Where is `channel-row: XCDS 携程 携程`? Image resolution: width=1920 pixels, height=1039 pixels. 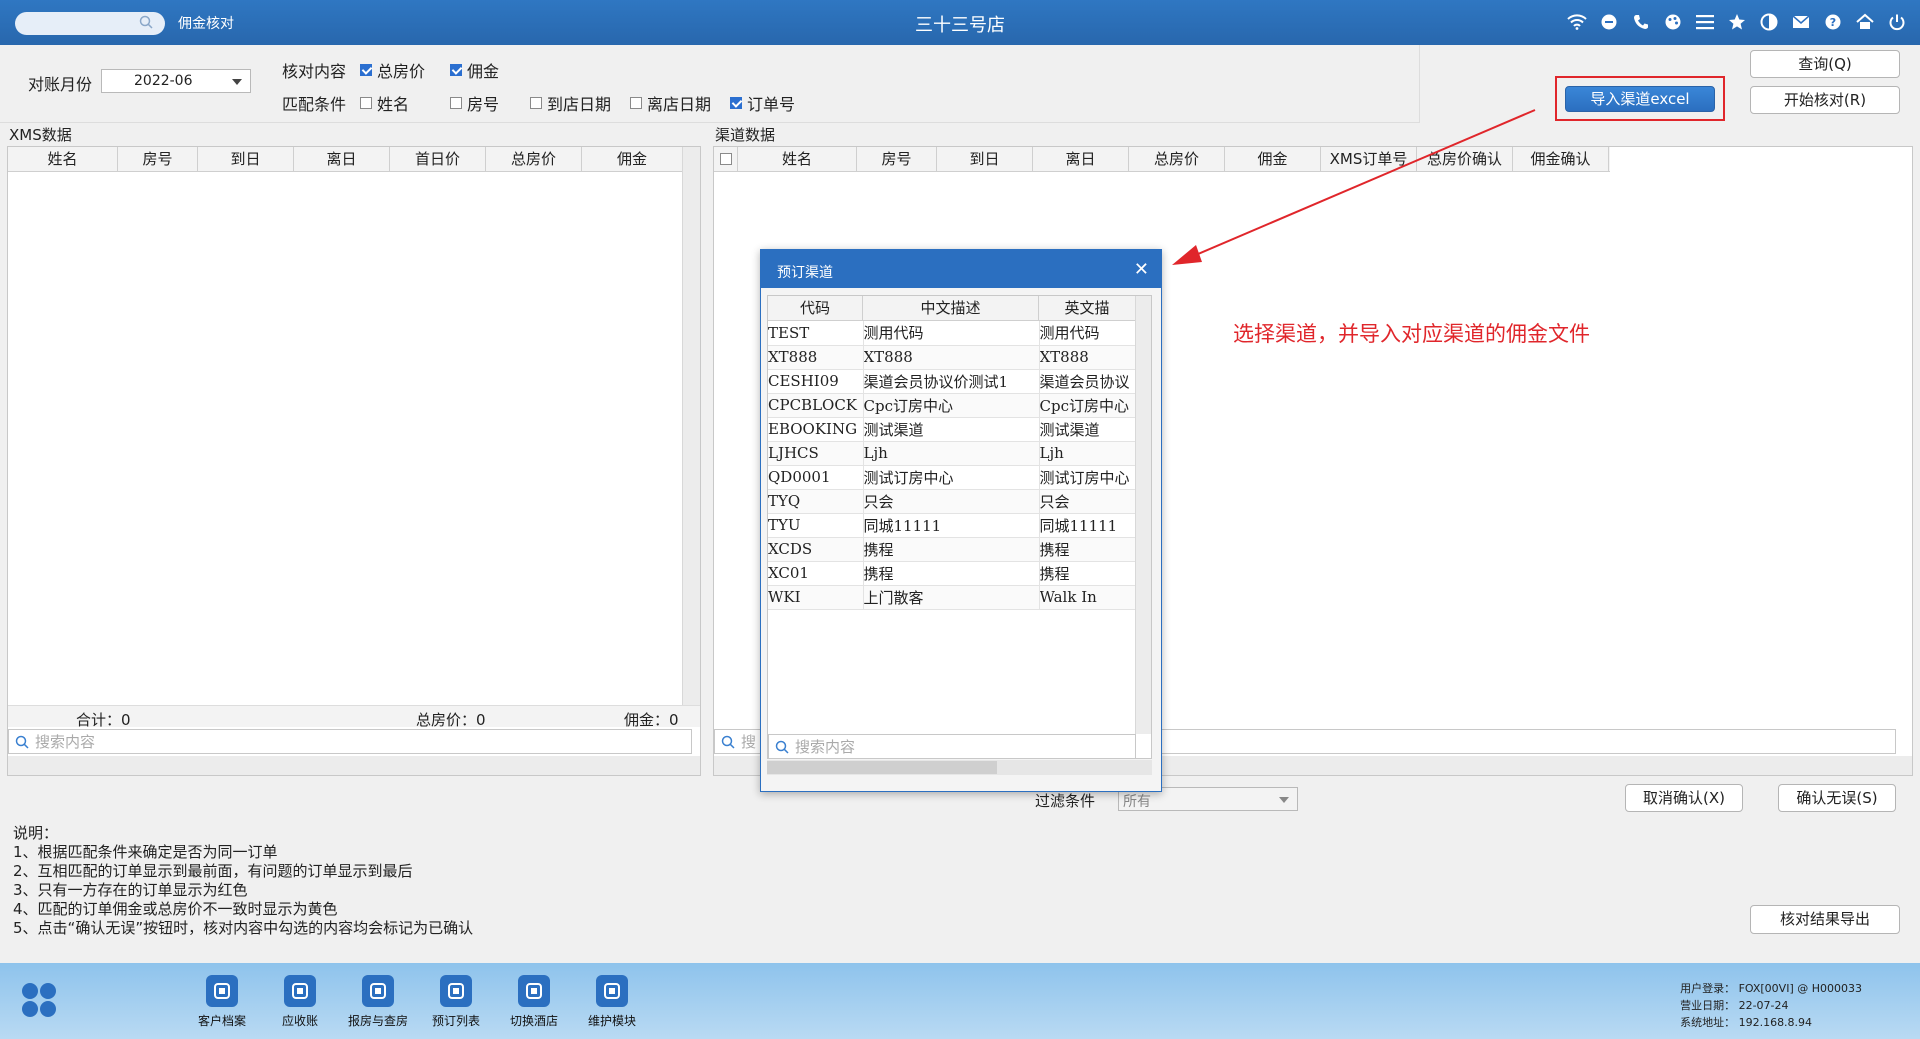 channel-row: XCDS 携程 携程 is located at coordinates (952, 549).